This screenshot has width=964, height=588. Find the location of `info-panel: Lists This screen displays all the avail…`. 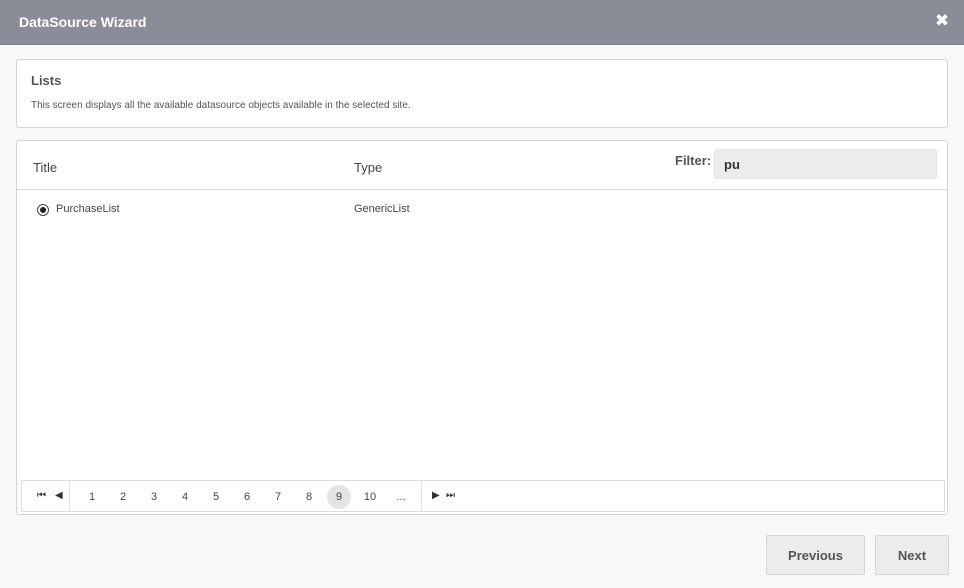

info-panel: Lists This screen displays all the avail… is located at coordinates (482, 93).